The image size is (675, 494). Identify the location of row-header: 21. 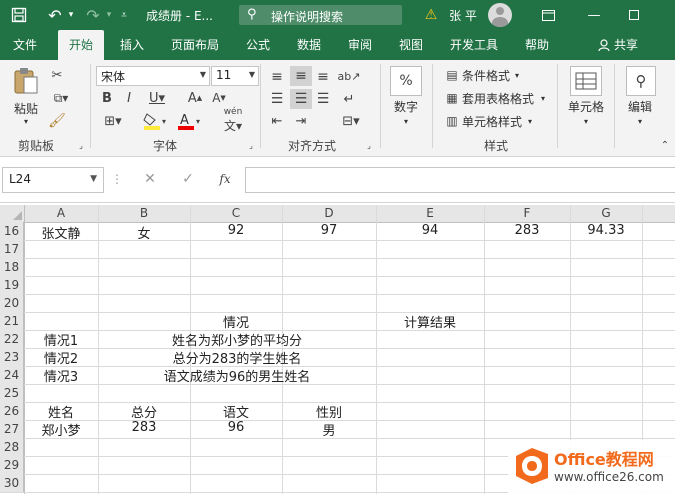
(12, 321).